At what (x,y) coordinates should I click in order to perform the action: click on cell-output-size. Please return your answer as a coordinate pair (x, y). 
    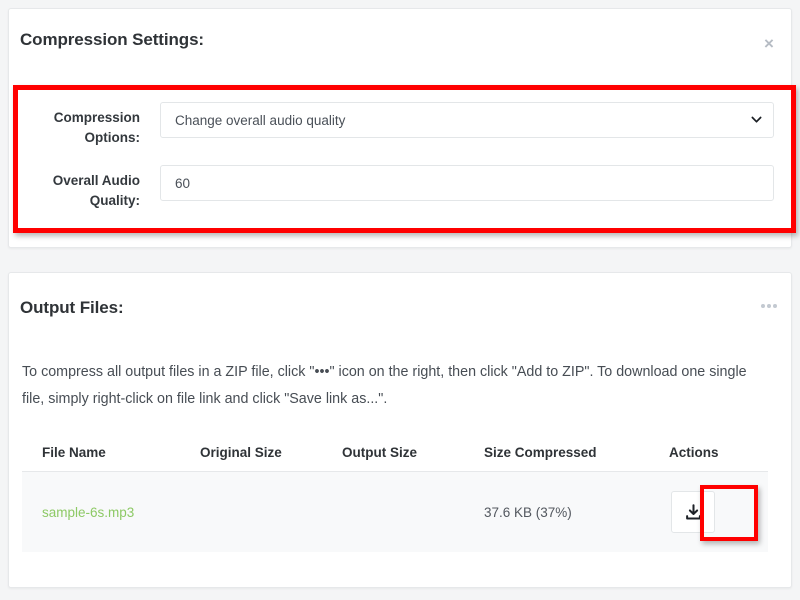
    Looking at the image, I should click on (413, 511).